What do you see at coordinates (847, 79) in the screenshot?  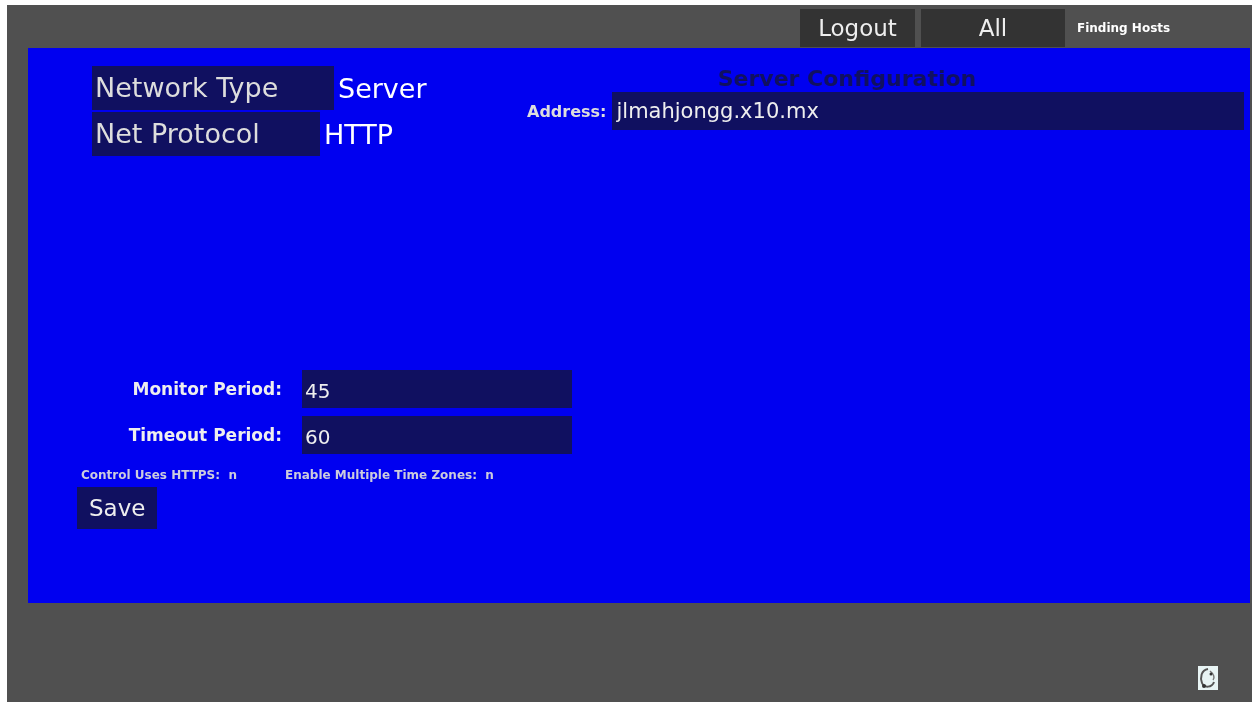 I see `section-title: Server Configuration` at bounding box center [847, 79].